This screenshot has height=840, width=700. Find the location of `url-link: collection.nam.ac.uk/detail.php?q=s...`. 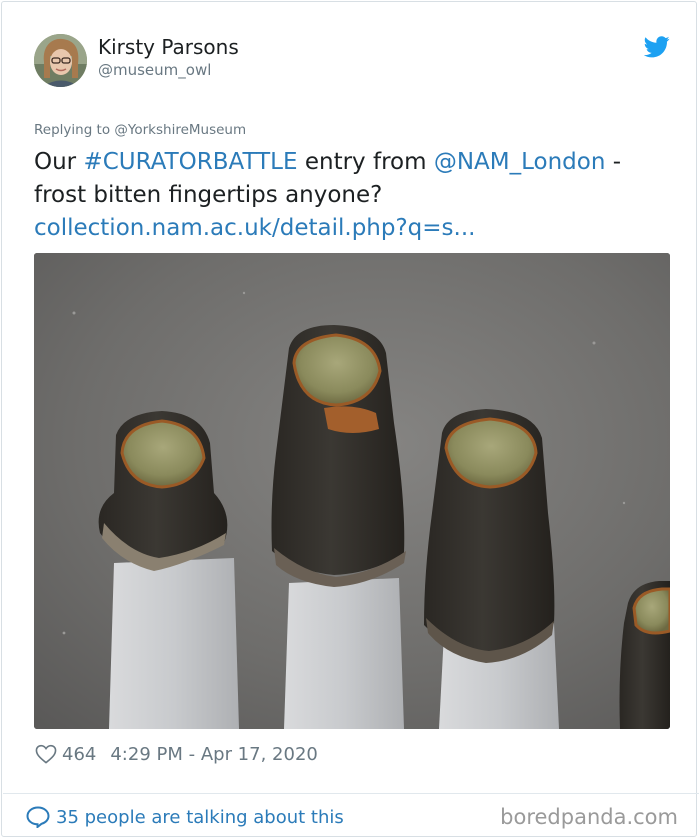

url-link: collection.nam.ac.uk/detail.php?q=s... is located at coordinates (254, 228).